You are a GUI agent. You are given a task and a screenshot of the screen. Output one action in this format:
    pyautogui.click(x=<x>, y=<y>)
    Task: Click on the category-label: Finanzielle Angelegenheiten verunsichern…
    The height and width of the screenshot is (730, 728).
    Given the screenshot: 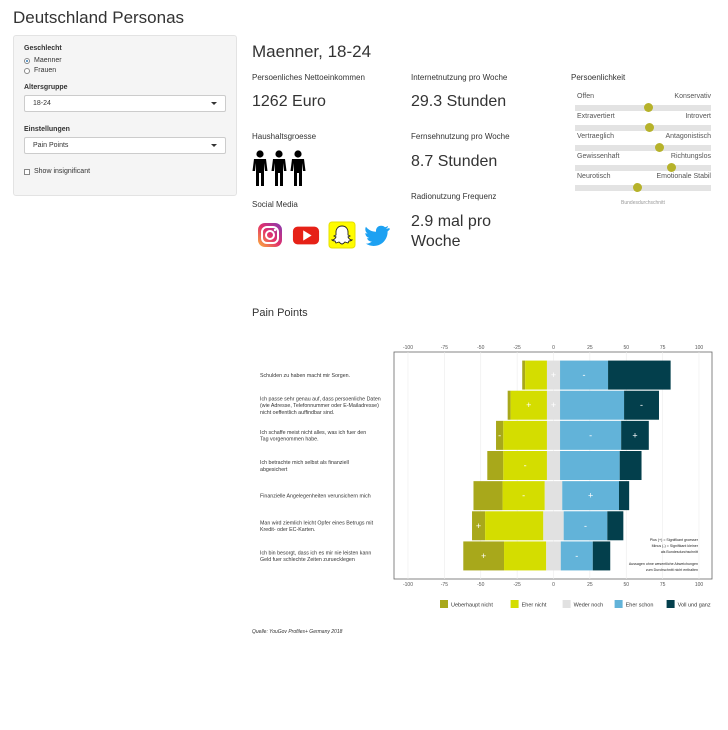 What is the action you would take?
    pyautogui.click(x=315, y=497)
    